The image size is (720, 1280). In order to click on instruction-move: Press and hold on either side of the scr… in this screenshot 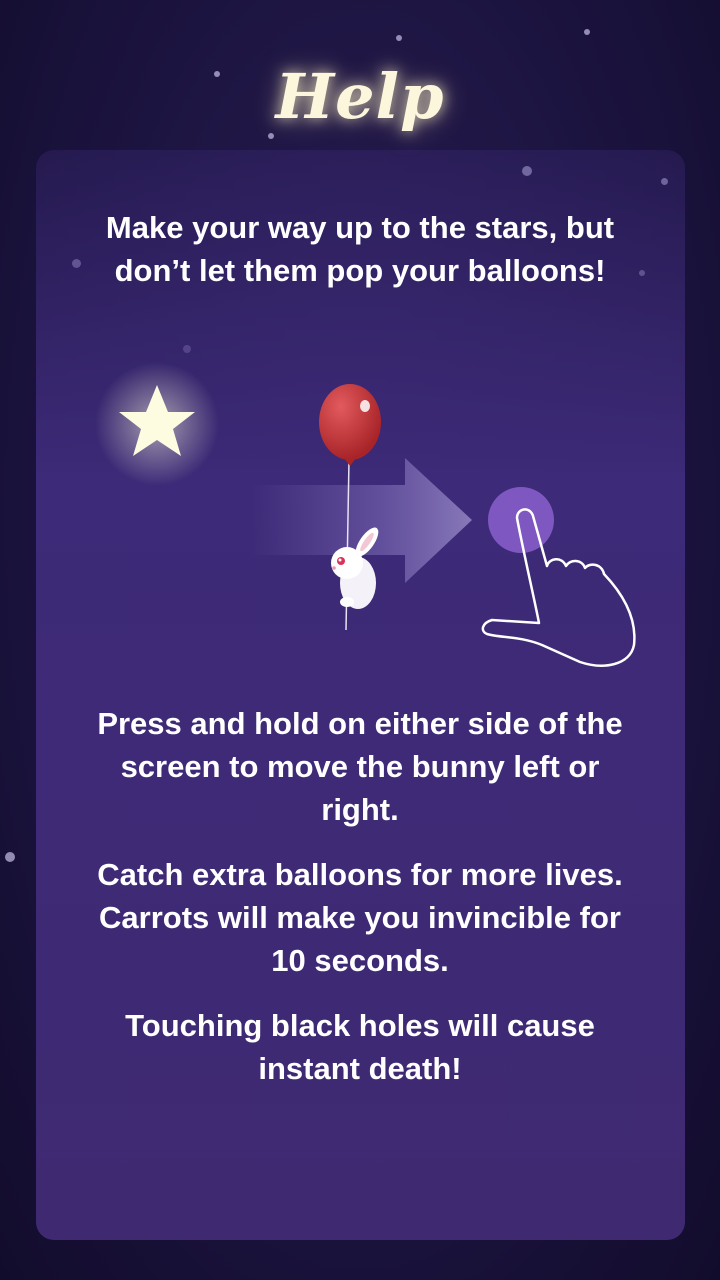, I will do `click(360, 766)`.